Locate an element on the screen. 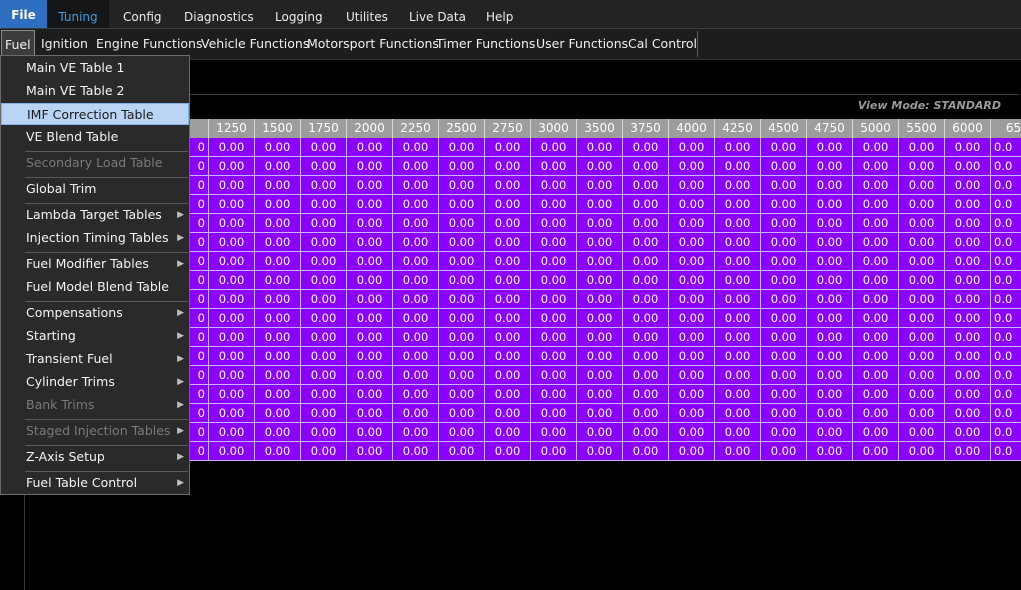  toolbar-vehicle-functions: Vehicle Functions is located at coordinates (255, 44).